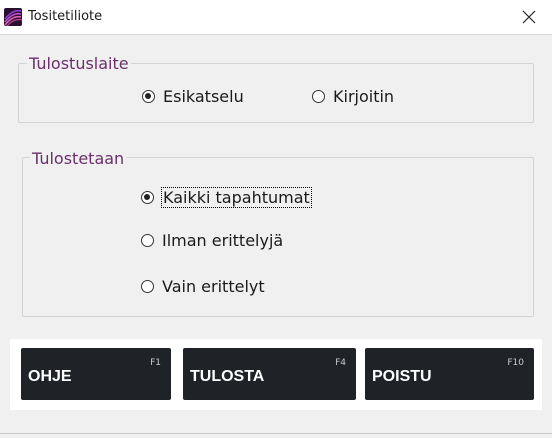 The height and width of the screenshot is (438, 552). I want to click on help-button: OHJE F1, so click(96, 374).